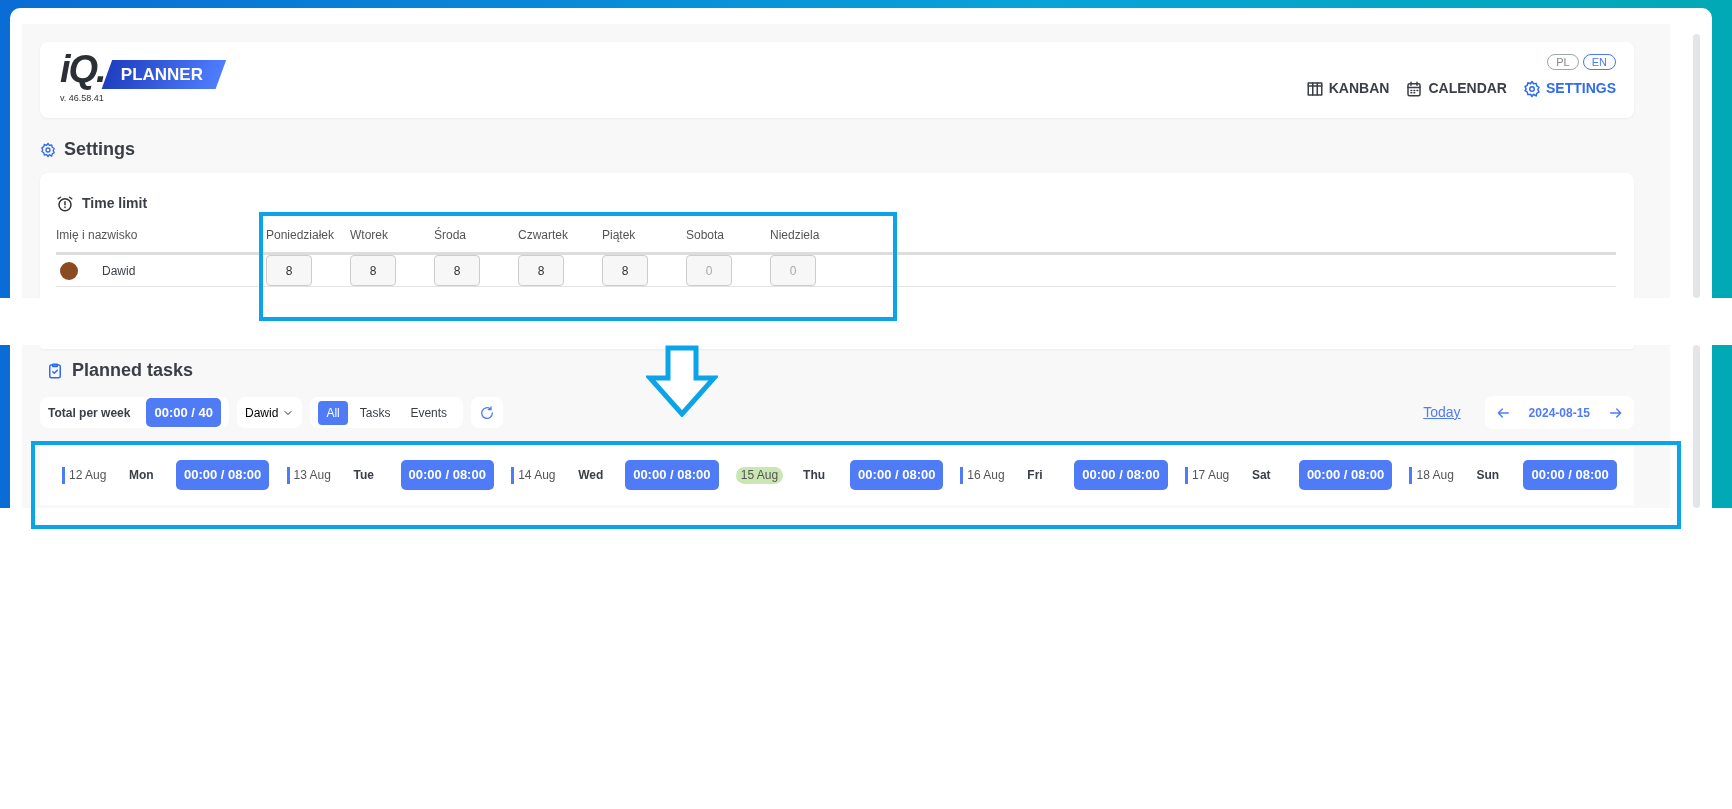  Describe the element at coordinates (89, 413) in the screenshot. I see `total-label: Total per week` at that location.